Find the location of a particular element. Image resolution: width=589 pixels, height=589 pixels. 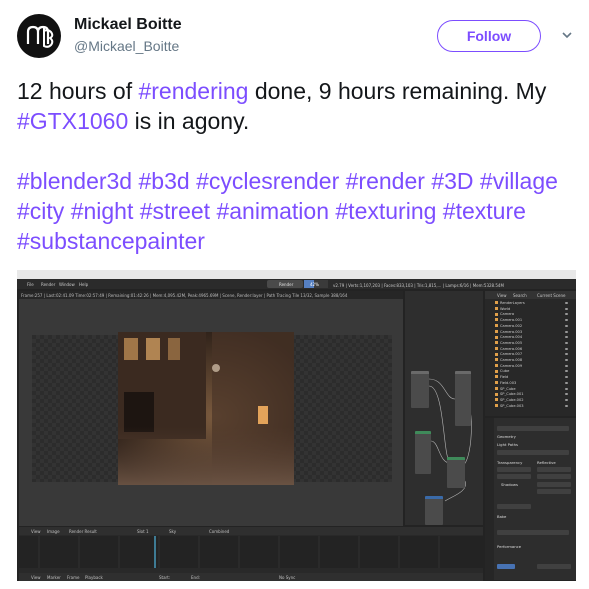

outliner-item: World is located at coordinates (502, 309).